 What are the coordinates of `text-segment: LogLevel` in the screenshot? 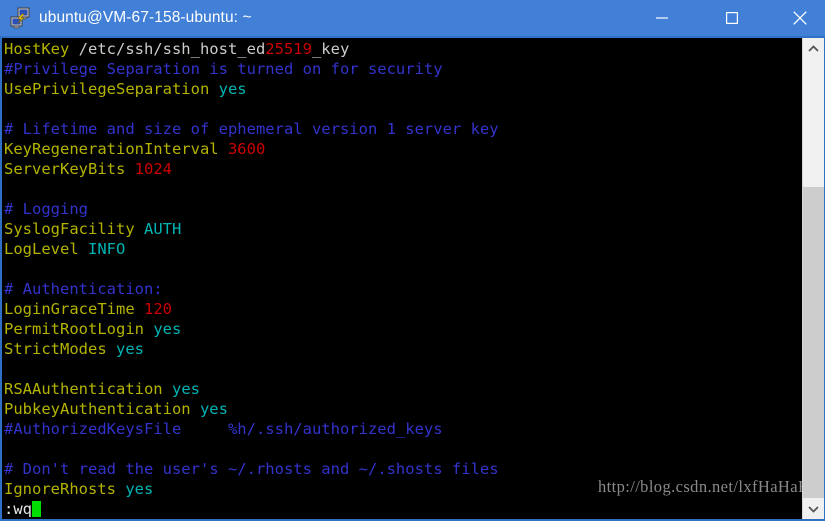 It's located at (46, 249).